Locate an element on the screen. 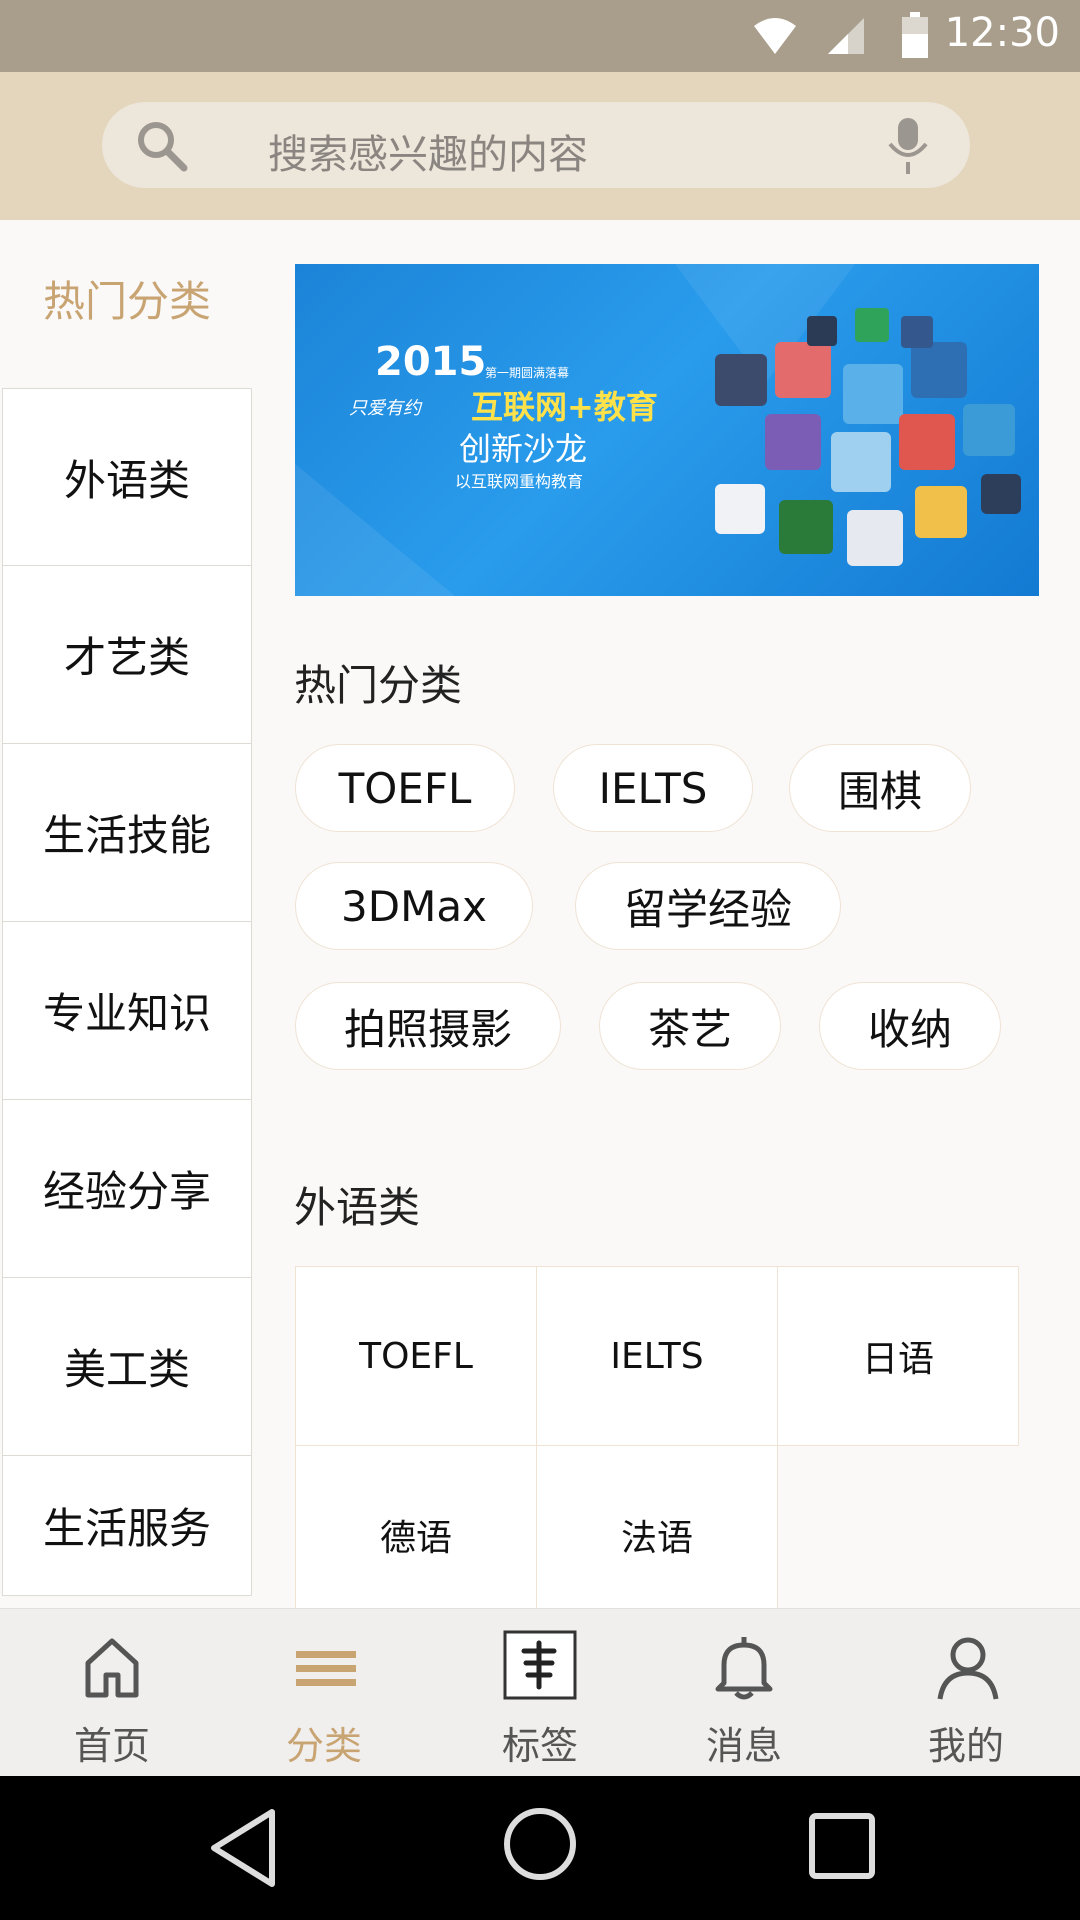 The image size is (1080, 1920). back-icon is located at coordinates (244, 1848).